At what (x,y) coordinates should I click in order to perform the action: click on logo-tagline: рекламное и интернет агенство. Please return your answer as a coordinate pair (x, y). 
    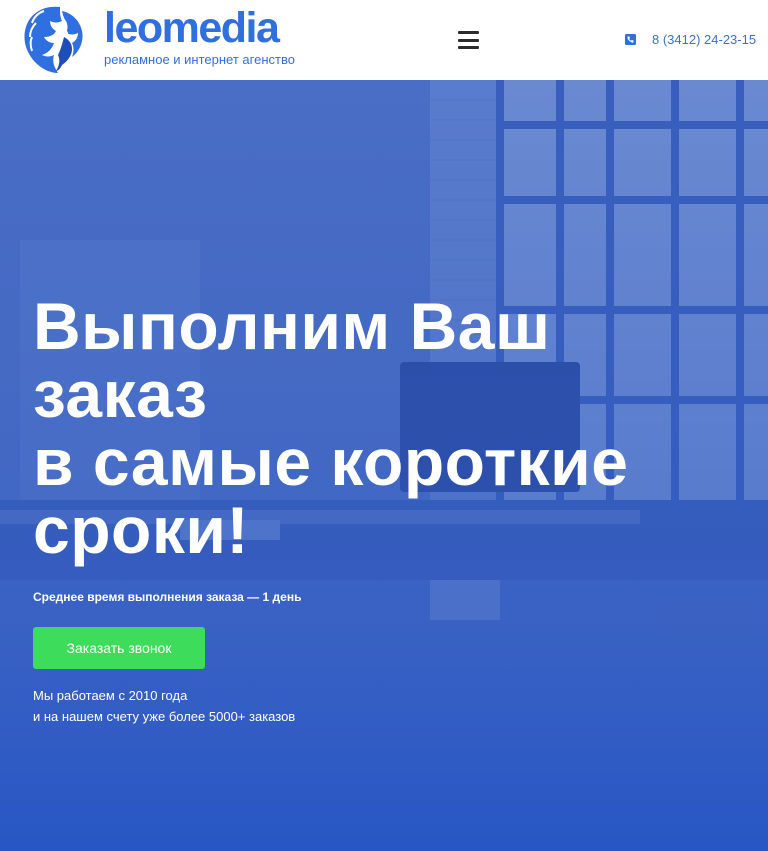
    Looking at the image, I should click on (199, 59).